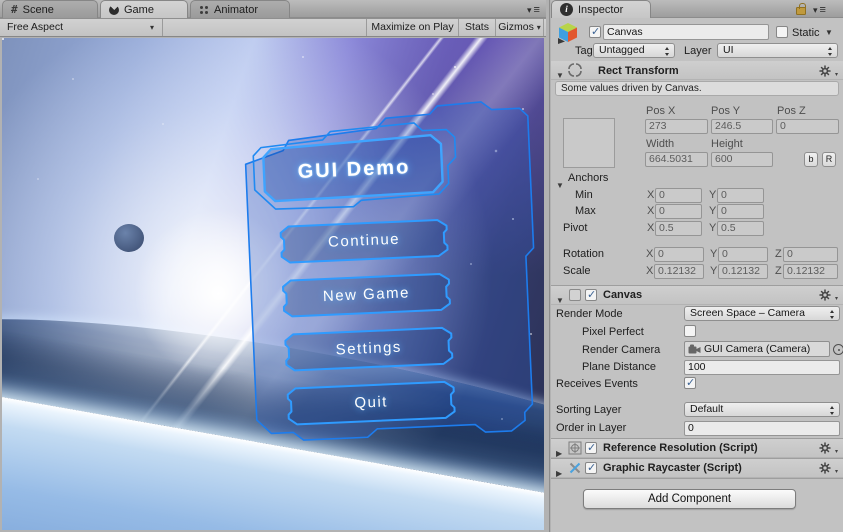 Image resolution: width=843 pixels, height=532 pixels. What do you see at coordinates (697, 70) in the screenshot?
I see `rect-transform-header` at bounding box center [697, 70].